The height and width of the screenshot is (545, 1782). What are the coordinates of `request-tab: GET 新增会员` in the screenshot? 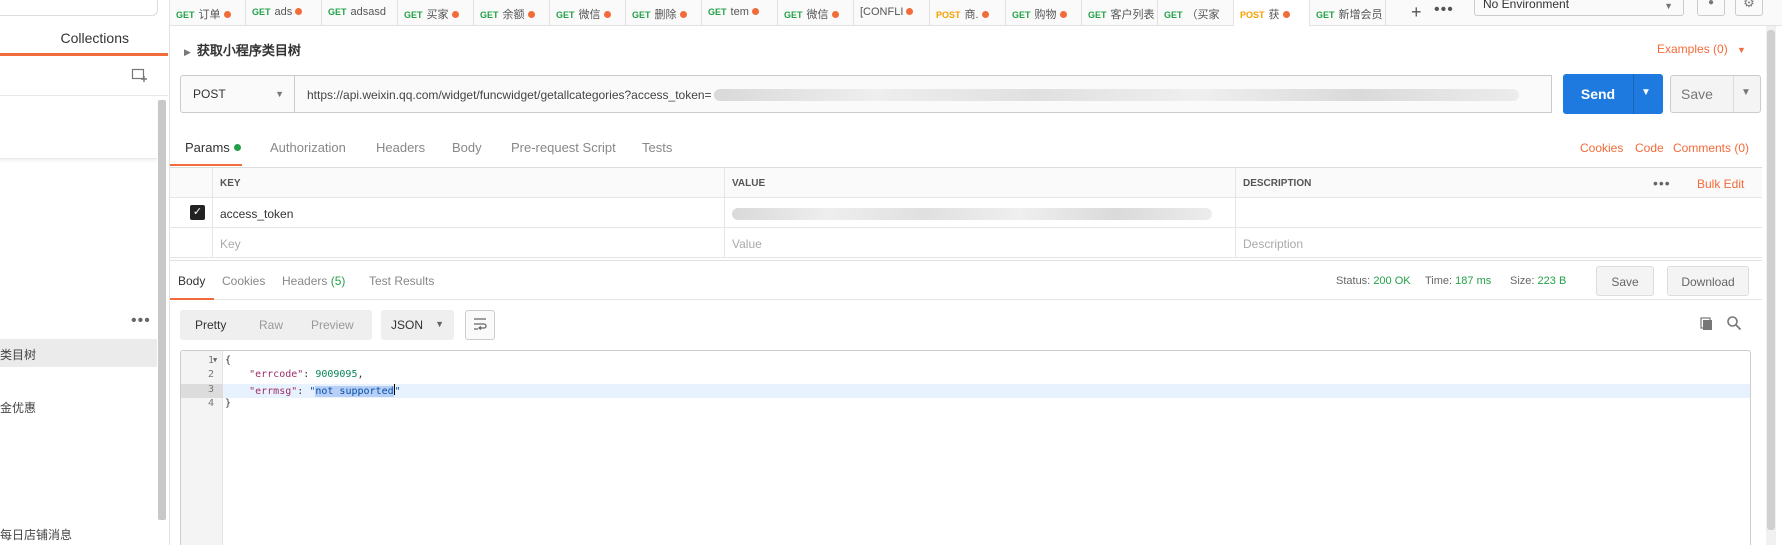 It's located at (1348, 13).